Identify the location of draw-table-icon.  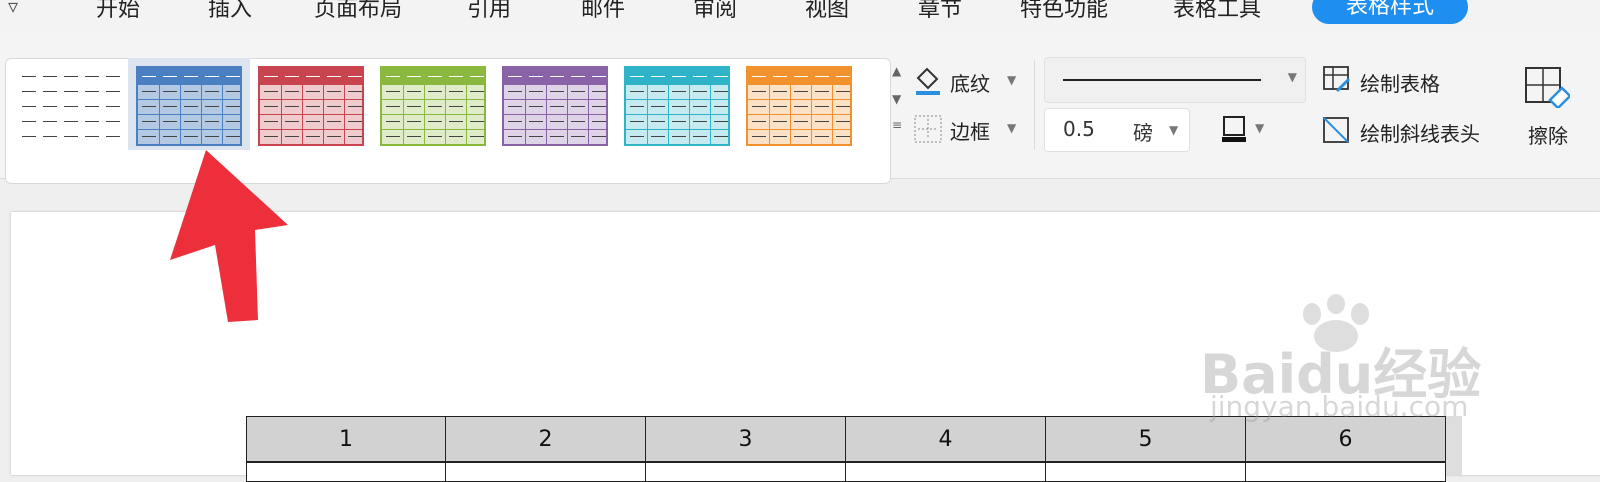
(1337, 80).